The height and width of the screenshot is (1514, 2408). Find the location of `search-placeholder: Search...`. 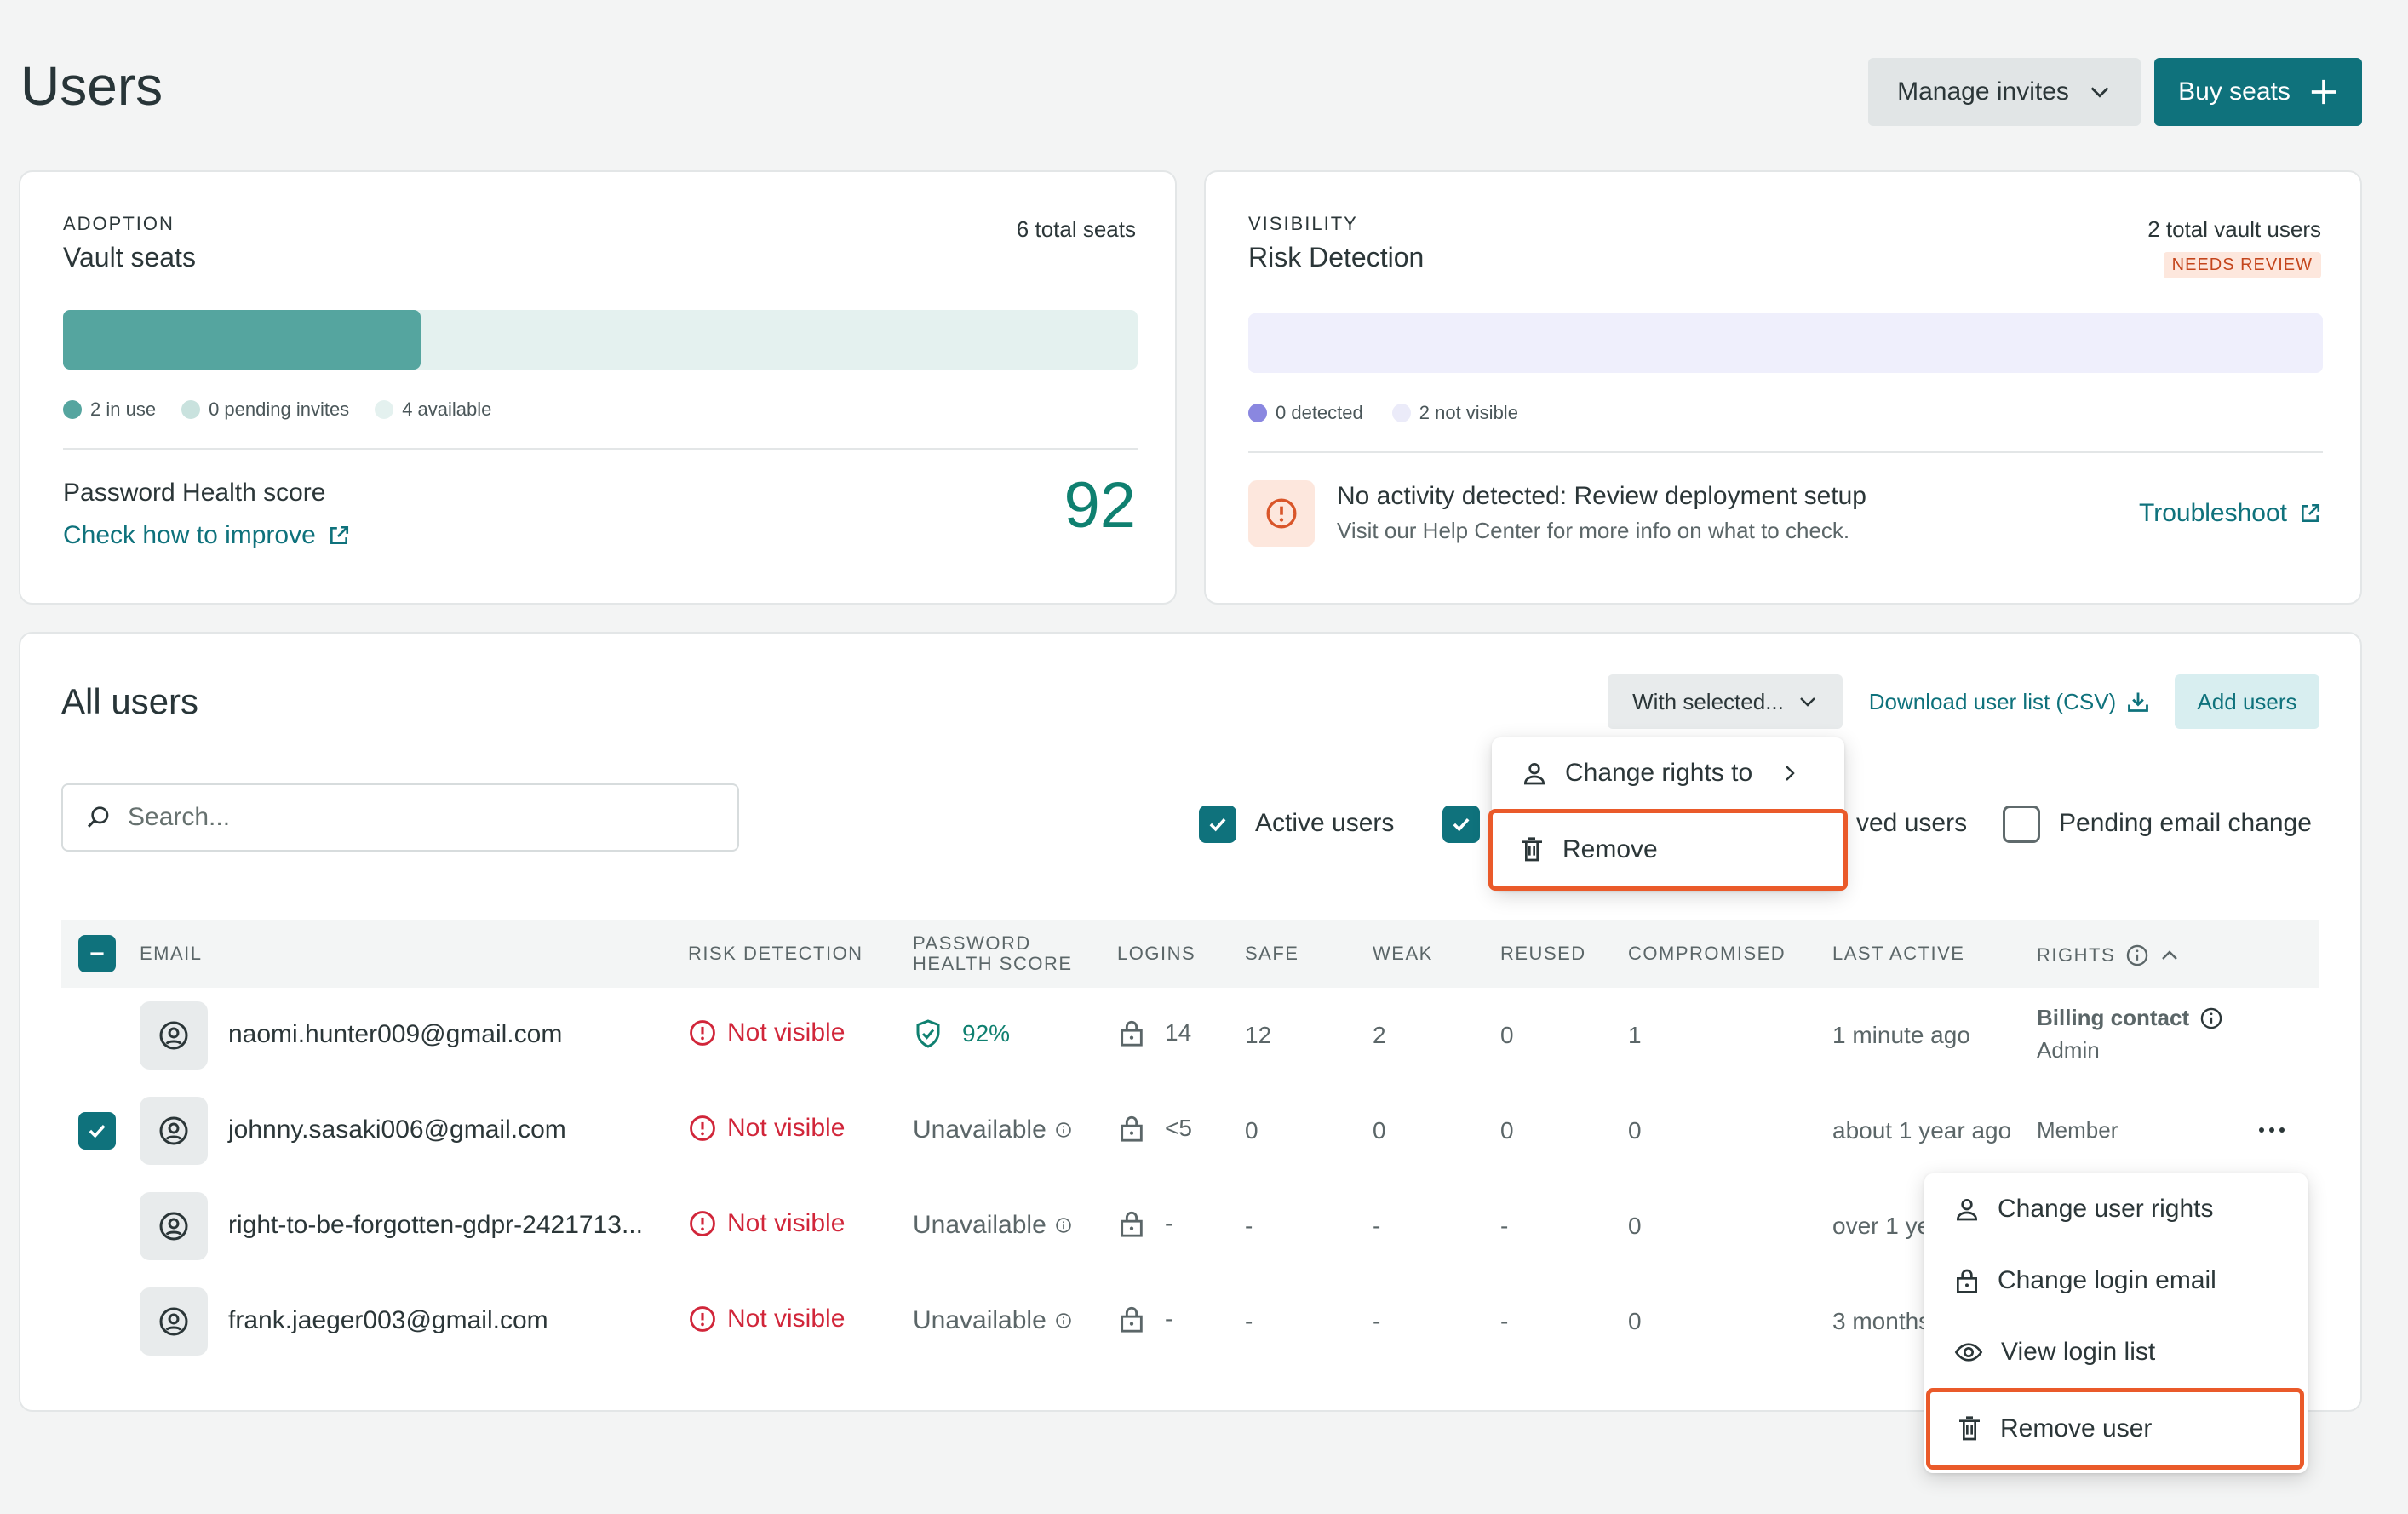

search-placeholder: Search... is located at coordinates (179, 817).